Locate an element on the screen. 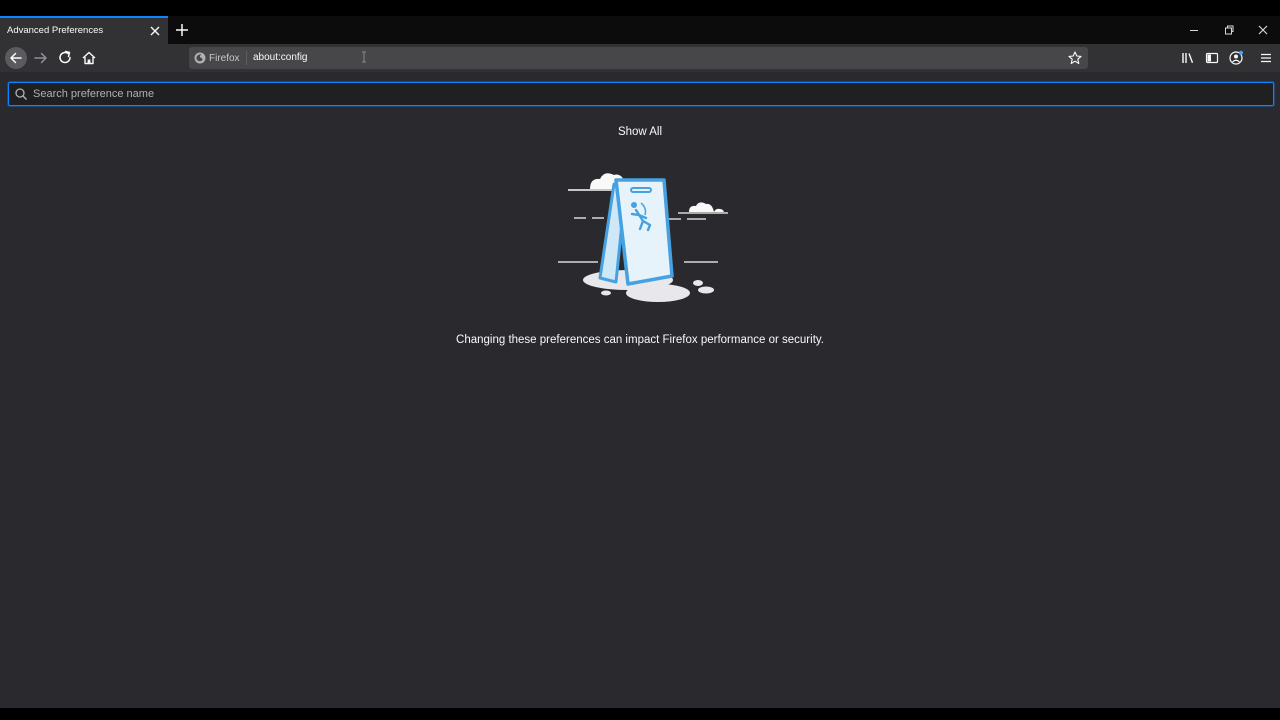  close-icon is located at coordinates (155, 31).